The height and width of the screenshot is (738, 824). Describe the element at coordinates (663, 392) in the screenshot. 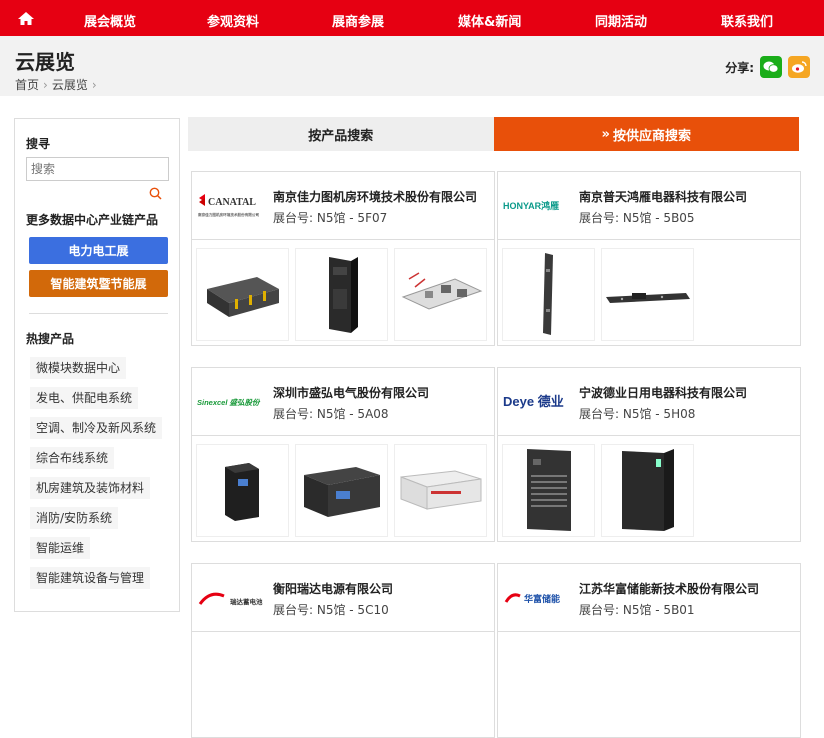

I see `exhibitor-name: 宁波德业日用电器科技有限公司` at that location.